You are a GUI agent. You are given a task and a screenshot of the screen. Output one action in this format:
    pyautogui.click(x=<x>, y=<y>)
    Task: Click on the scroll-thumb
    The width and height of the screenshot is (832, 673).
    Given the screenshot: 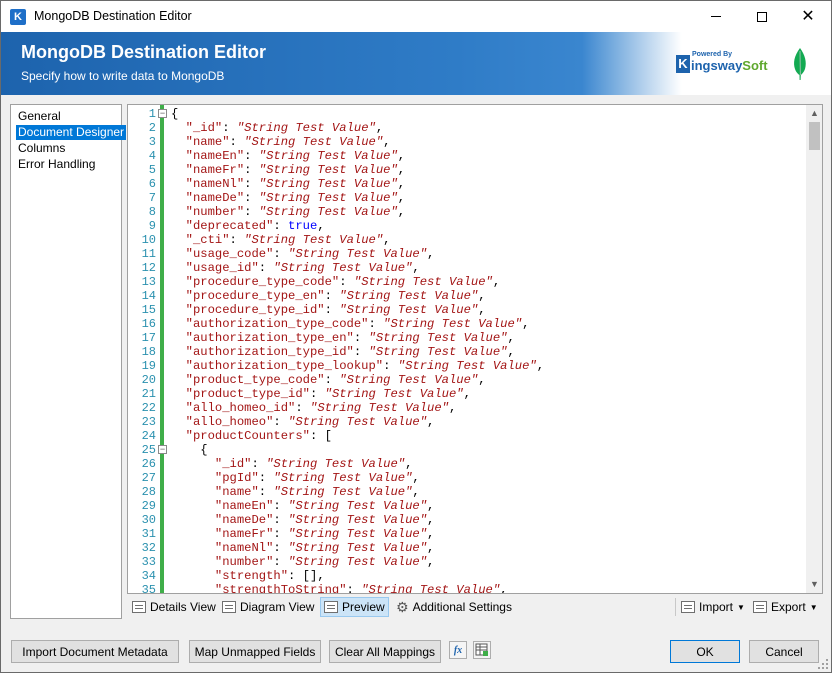 What is the action you would take?
    pyautogui.click(x=814, y=136)
    